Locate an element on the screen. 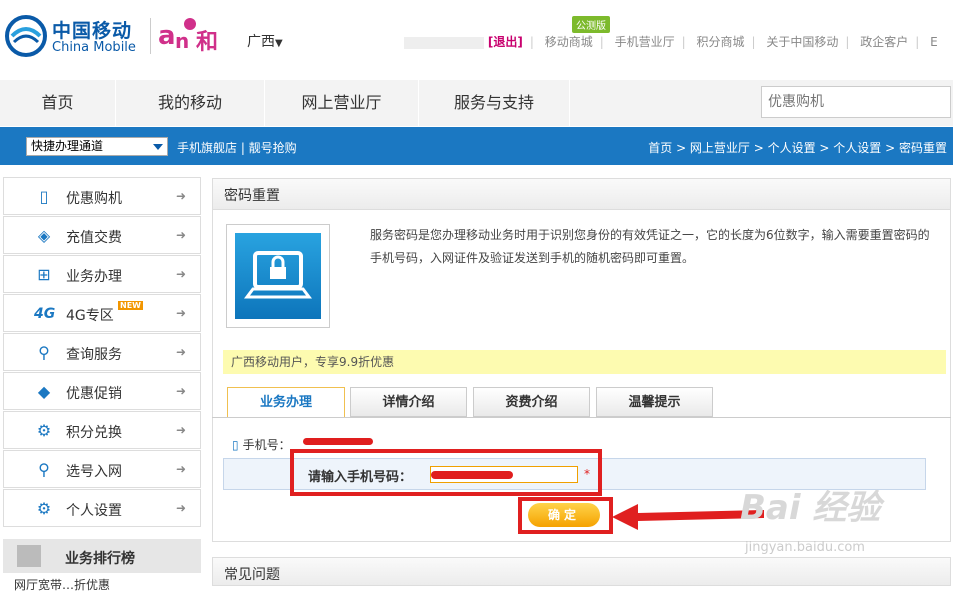  sidebar-item-label: 选号入网 is located at coordinates (94, 472).